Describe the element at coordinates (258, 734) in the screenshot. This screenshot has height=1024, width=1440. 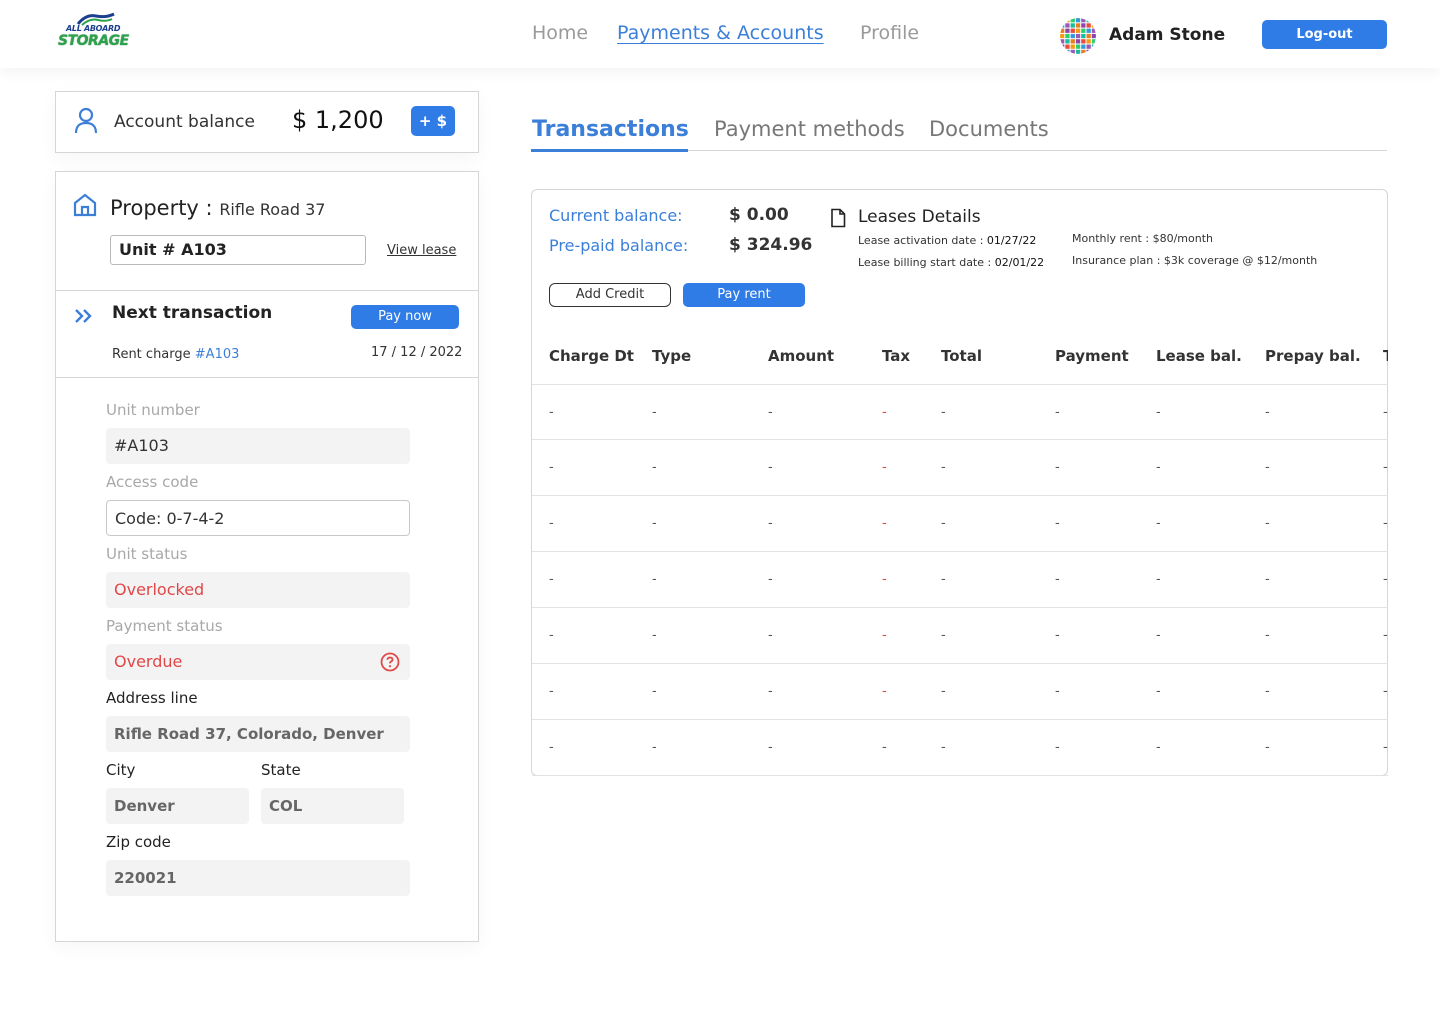
I see `address-field: Rifle Road 37, Colorado, Denver` at that location.